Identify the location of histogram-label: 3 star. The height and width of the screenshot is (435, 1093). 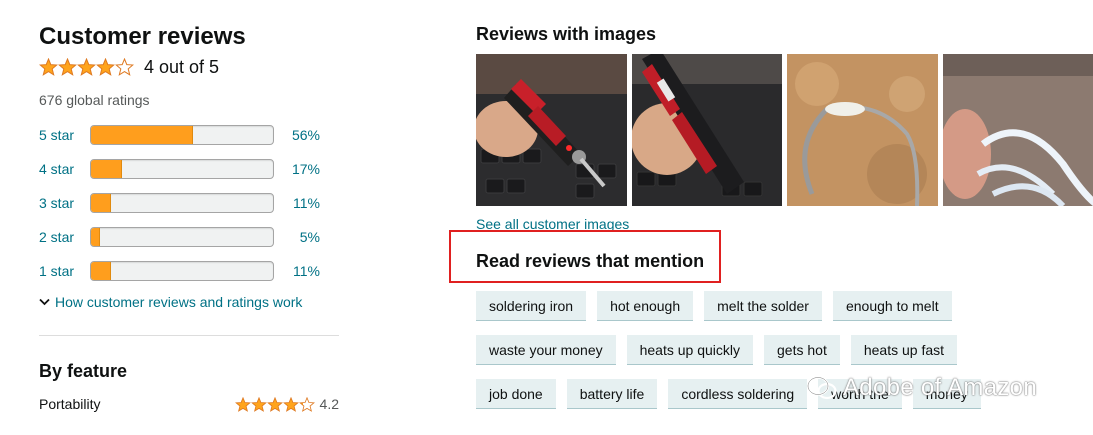
(64, 203).